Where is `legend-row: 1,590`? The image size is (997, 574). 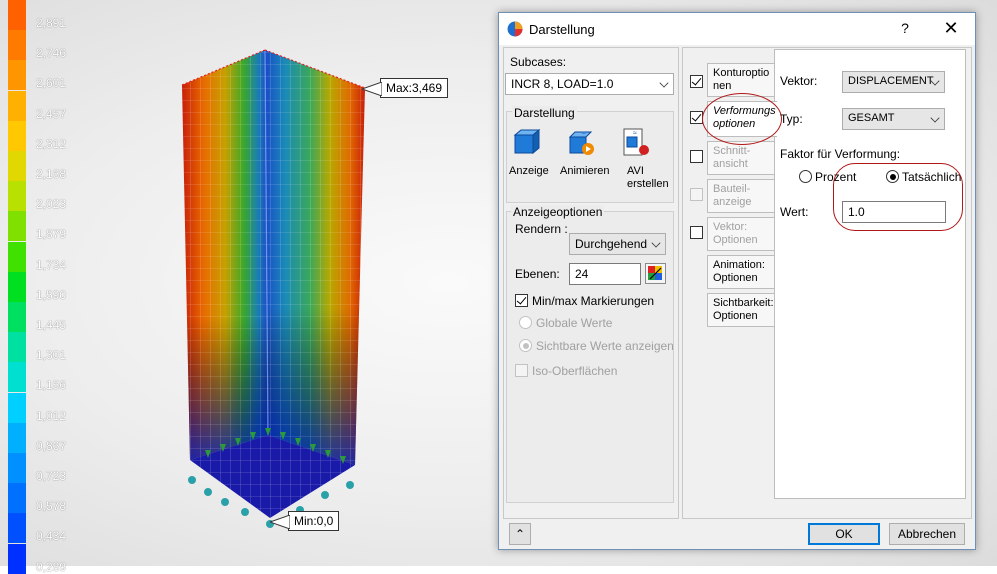
legend-row: 1,590 is located at coordinates (45, 286).